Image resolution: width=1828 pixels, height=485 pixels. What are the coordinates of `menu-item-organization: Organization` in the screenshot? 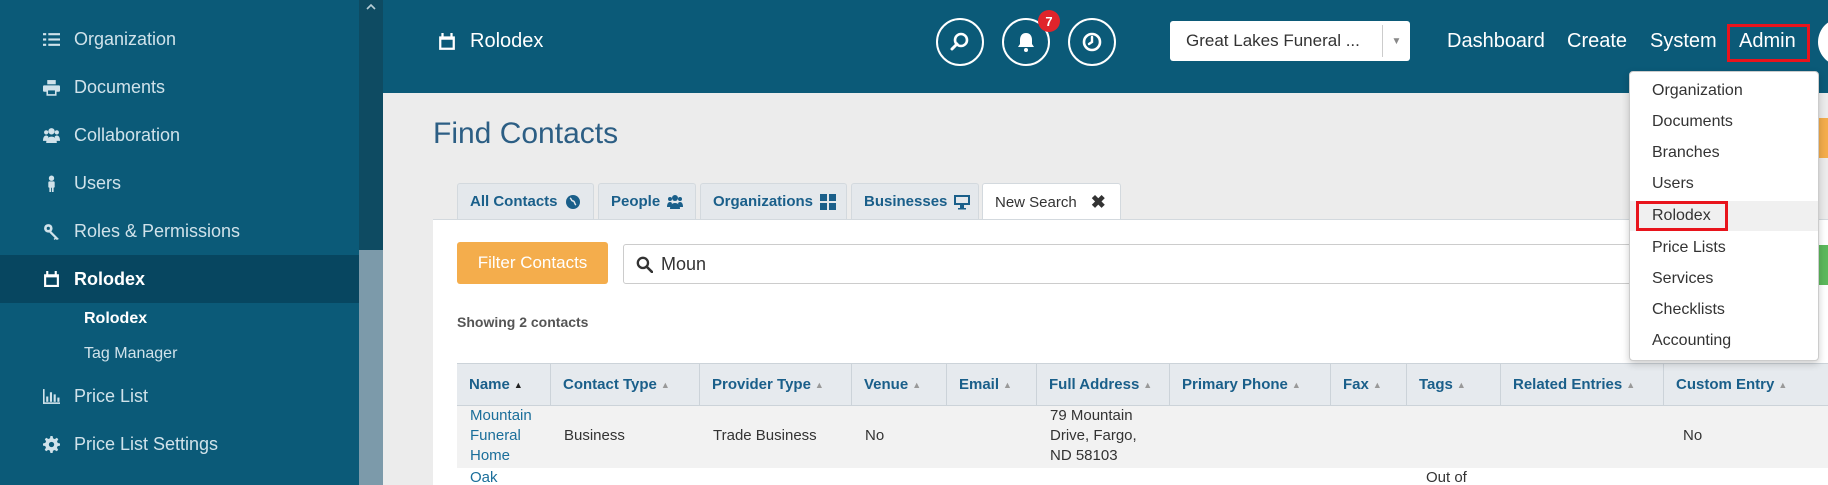 It's located at (1724, 91).